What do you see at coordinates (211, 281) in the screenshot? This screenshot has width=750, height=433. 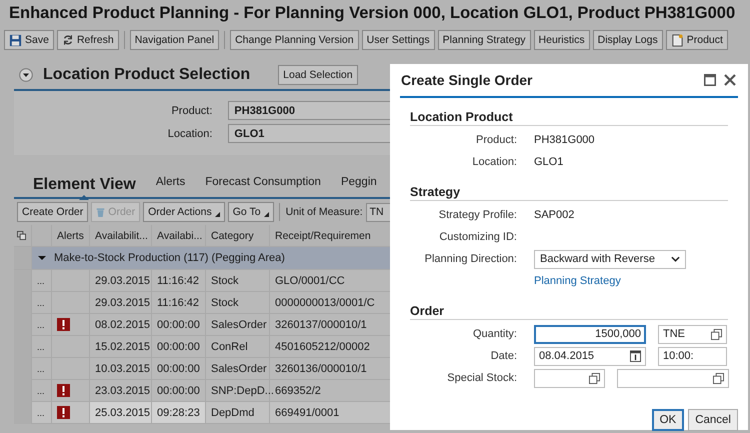 I see `table-row: ... 29.03.2015 11:16:42 Stock GLO/0001/CC` at bounding box center [211, 281].